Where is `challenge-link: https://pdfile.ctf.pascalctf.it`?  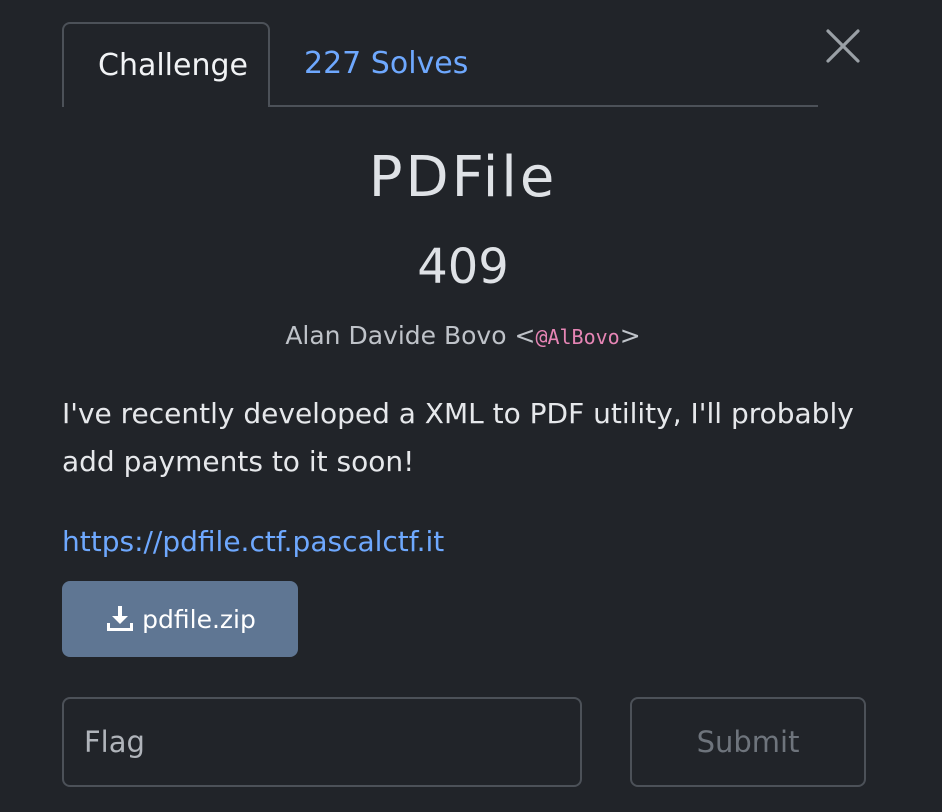 challenge-link: https://pdfile.ctf.pascalctf.it is located at coordinates (253, 542).